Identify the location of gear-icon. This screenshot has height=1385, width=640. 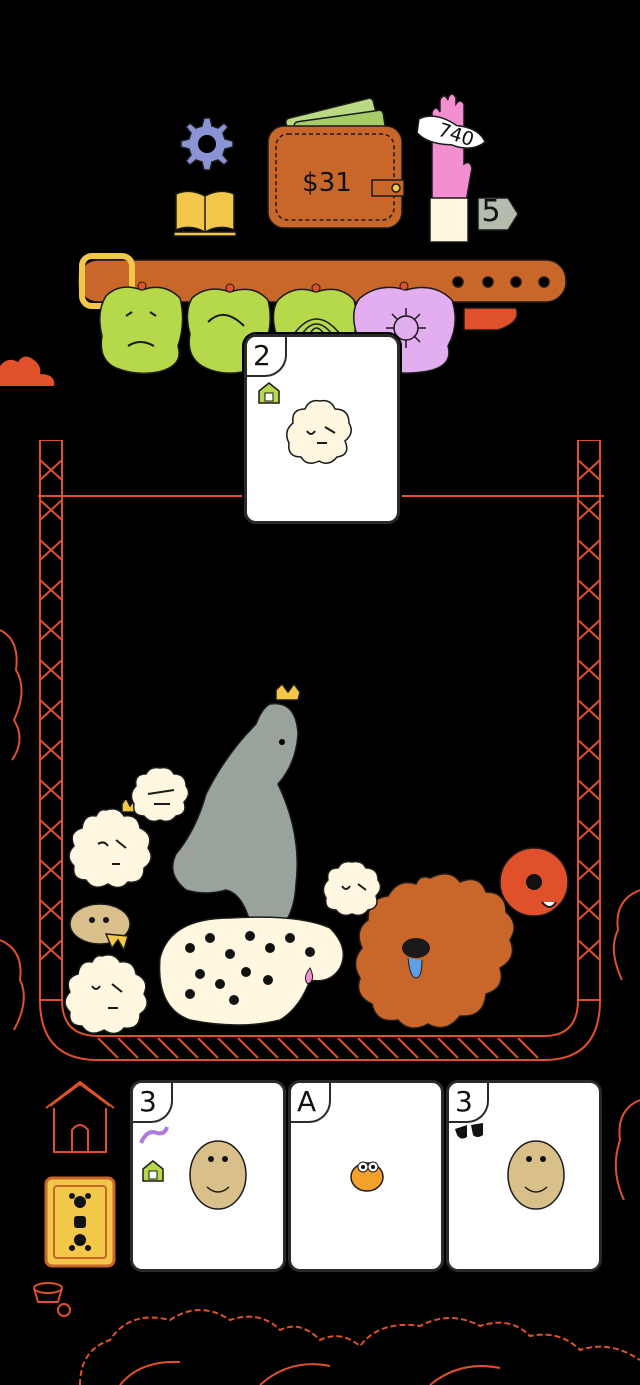
(207, 144).